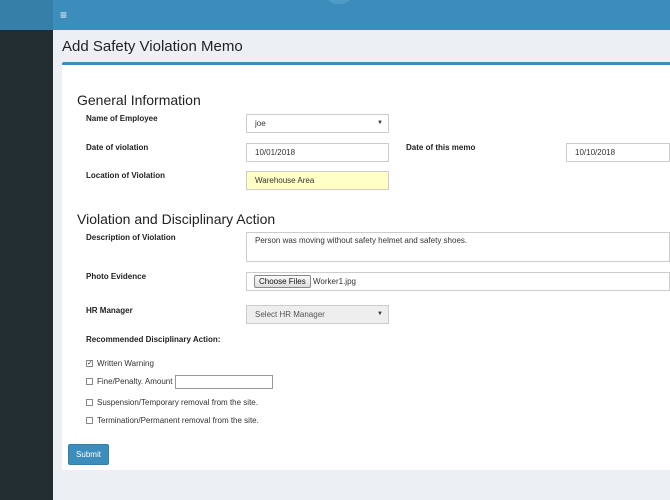 The height and width of the screenshot is (500, 670). Describe the element at coordinates (441, 147) in the screenshot. I see `memo-date-label: Date of this memo` at that location.